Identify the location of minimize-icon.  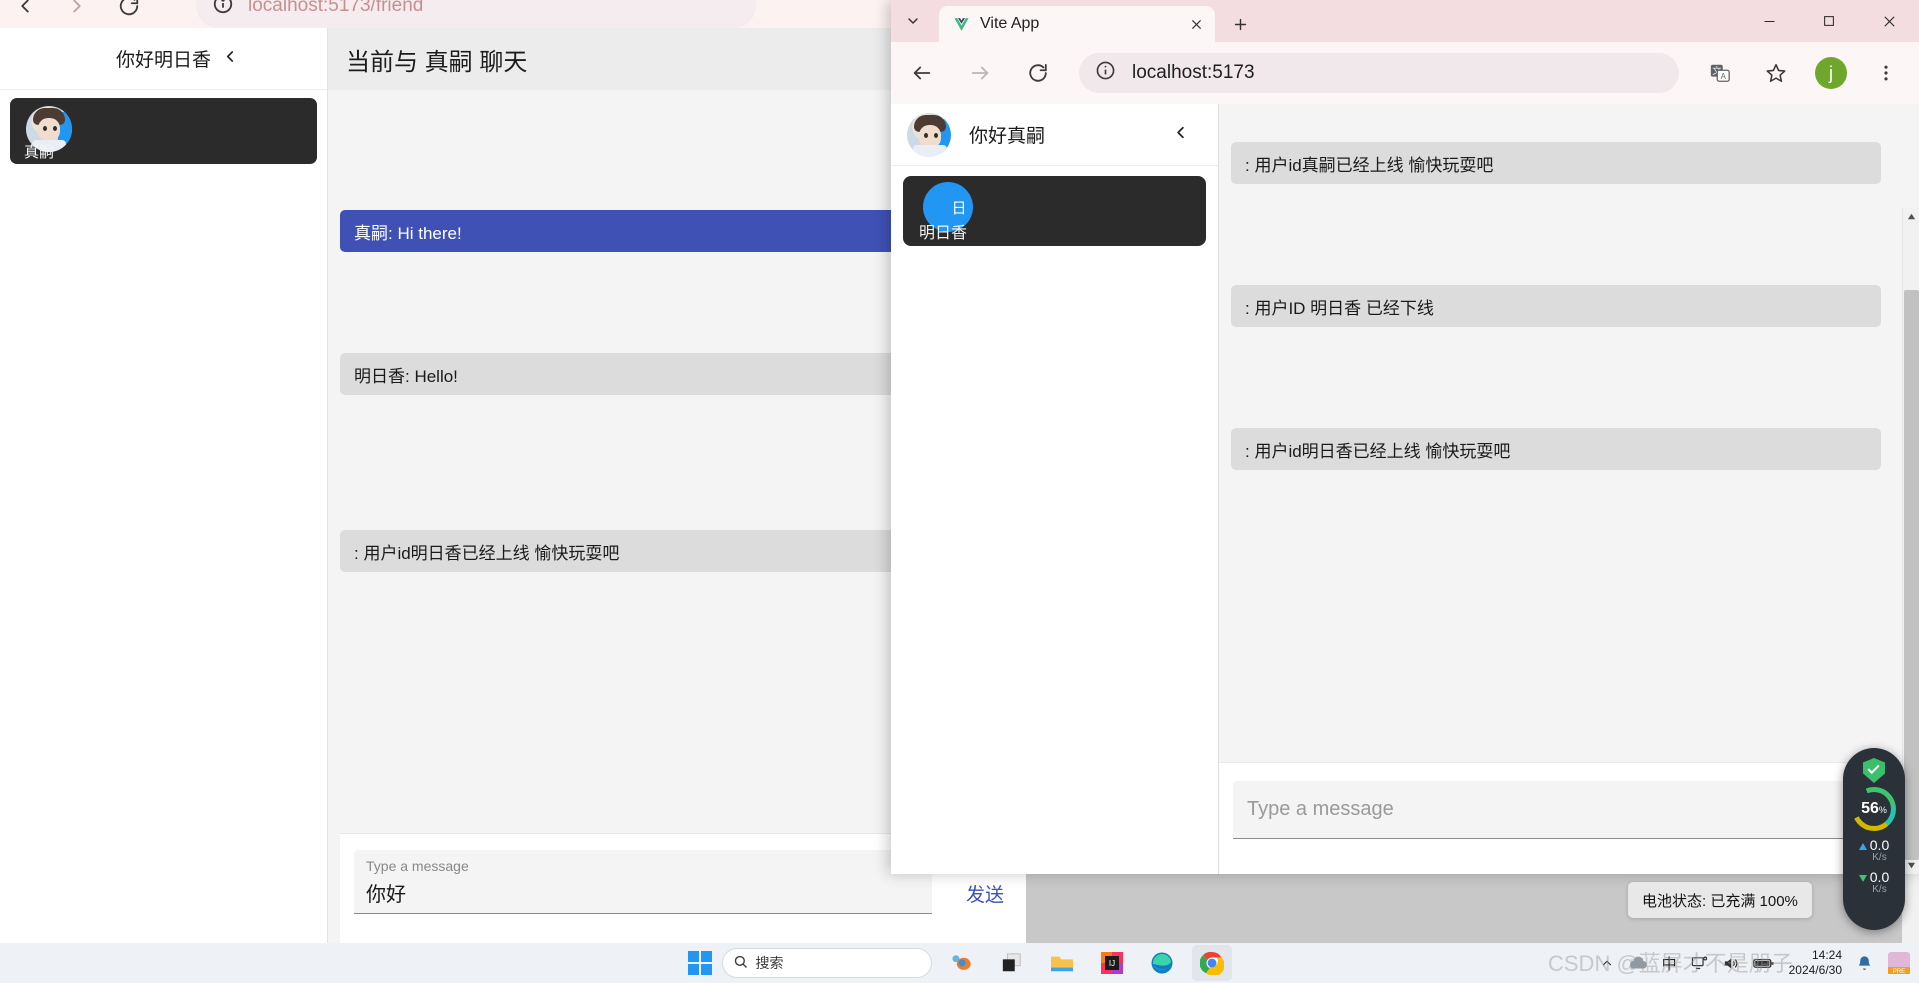
(1769, 21).